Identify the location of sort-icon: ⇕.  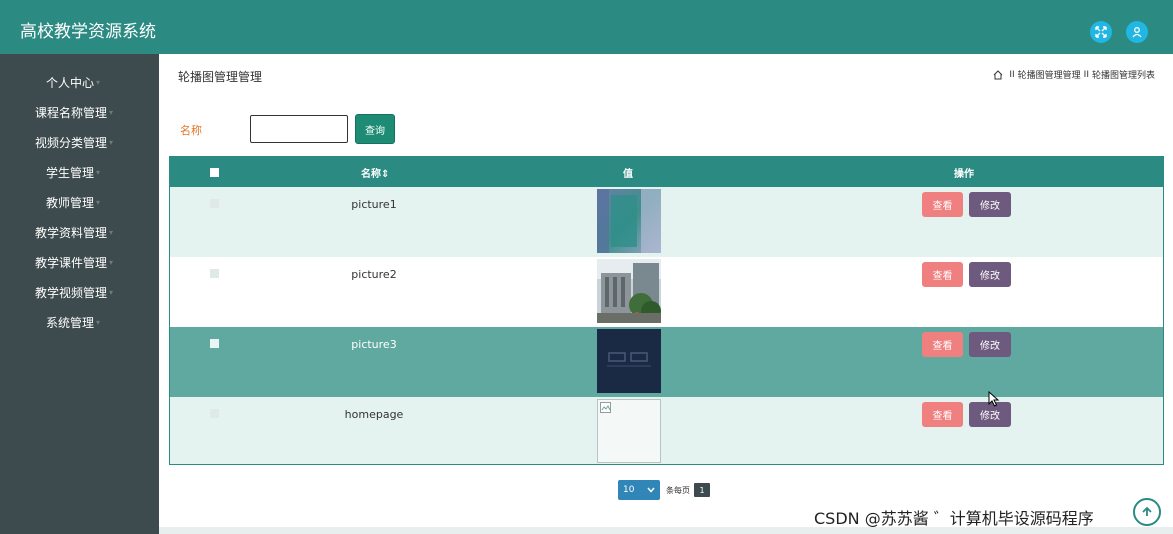
(385, 174).